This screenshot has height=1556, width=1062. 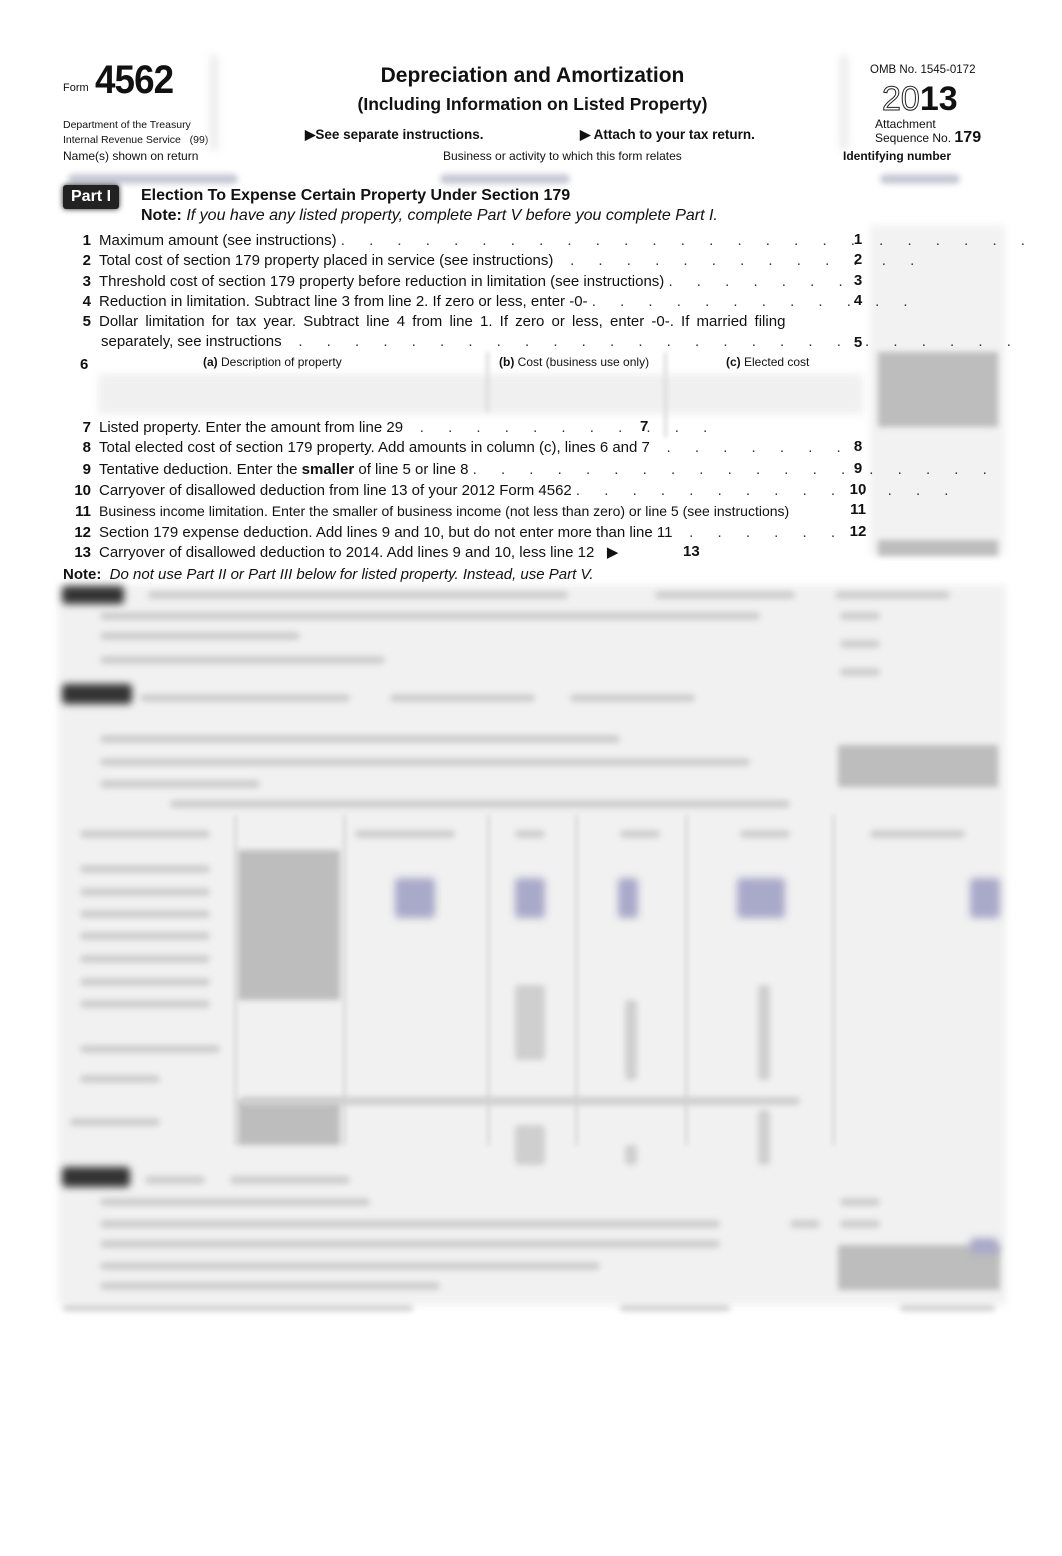 I want to click on business-field, so click(x=505, y=179).